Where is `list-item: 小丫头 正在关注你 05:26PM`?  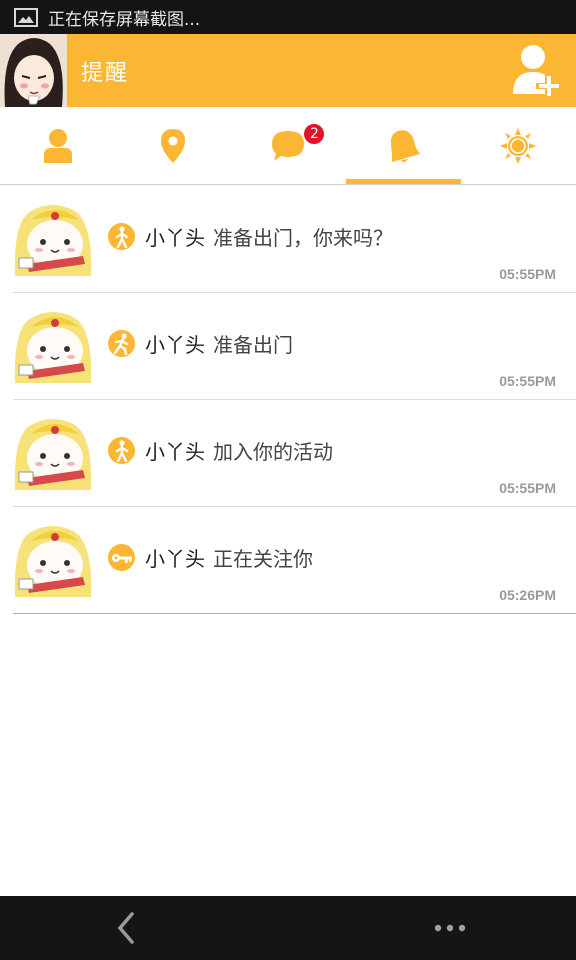
list-item: 小丫头 正在关注你 05:26PM is located at coordinates (294, 560).